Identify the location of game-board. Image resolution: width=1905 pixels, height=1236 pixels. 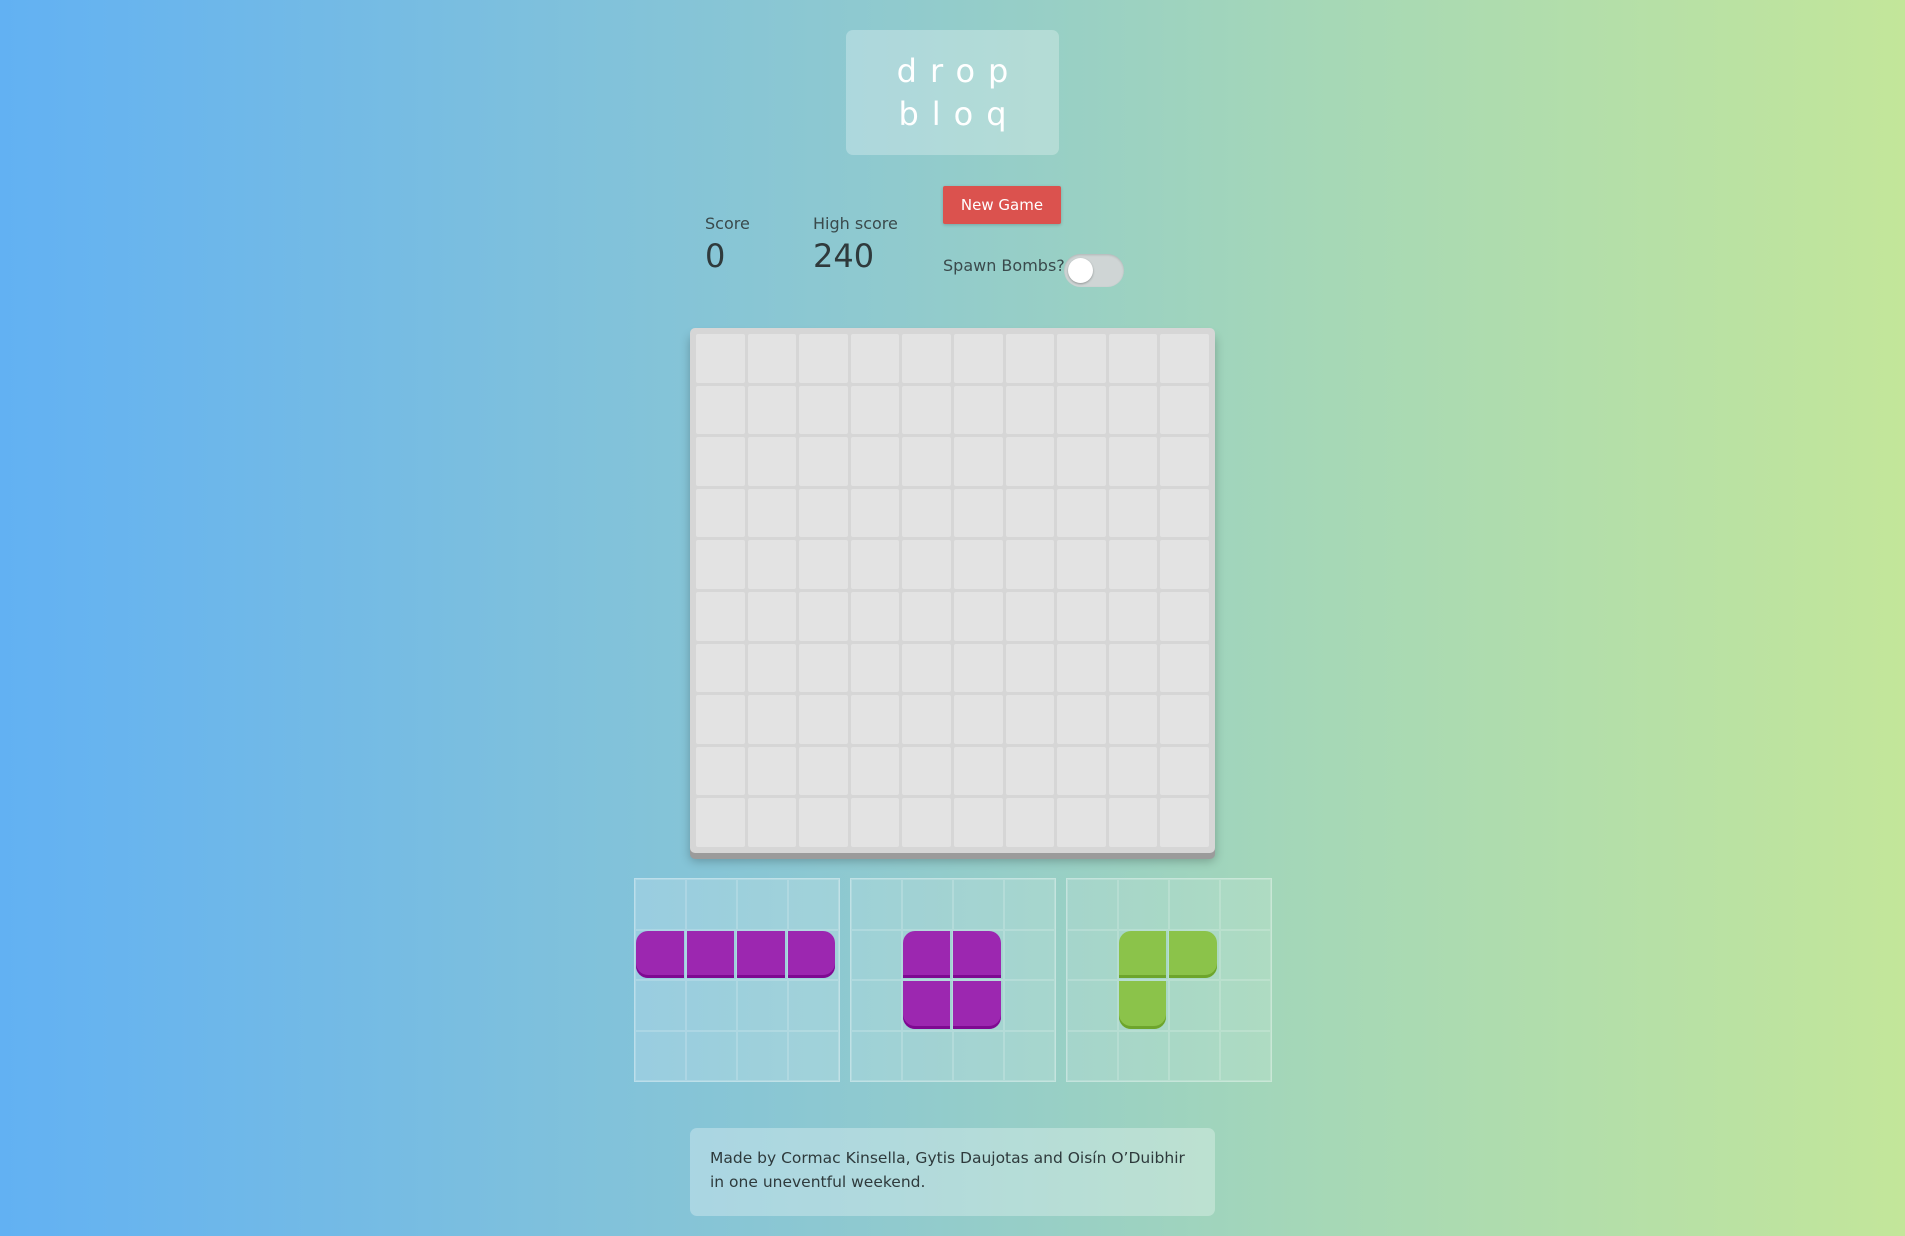
(952, 590).